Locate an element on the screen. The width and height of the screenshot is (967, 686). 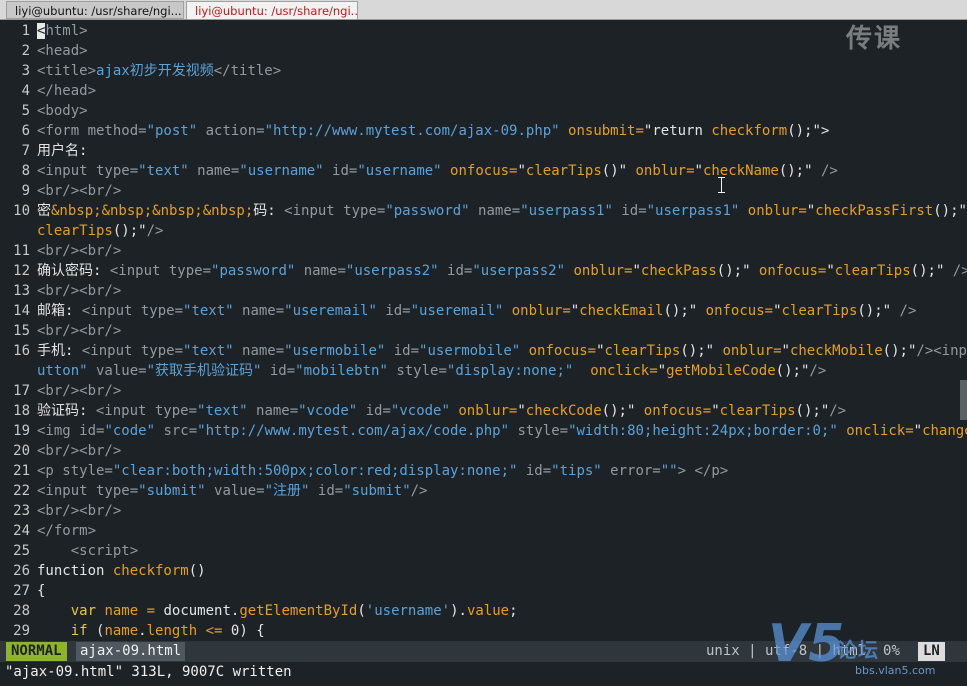
code-token: if is located at coordinates (67, 631).